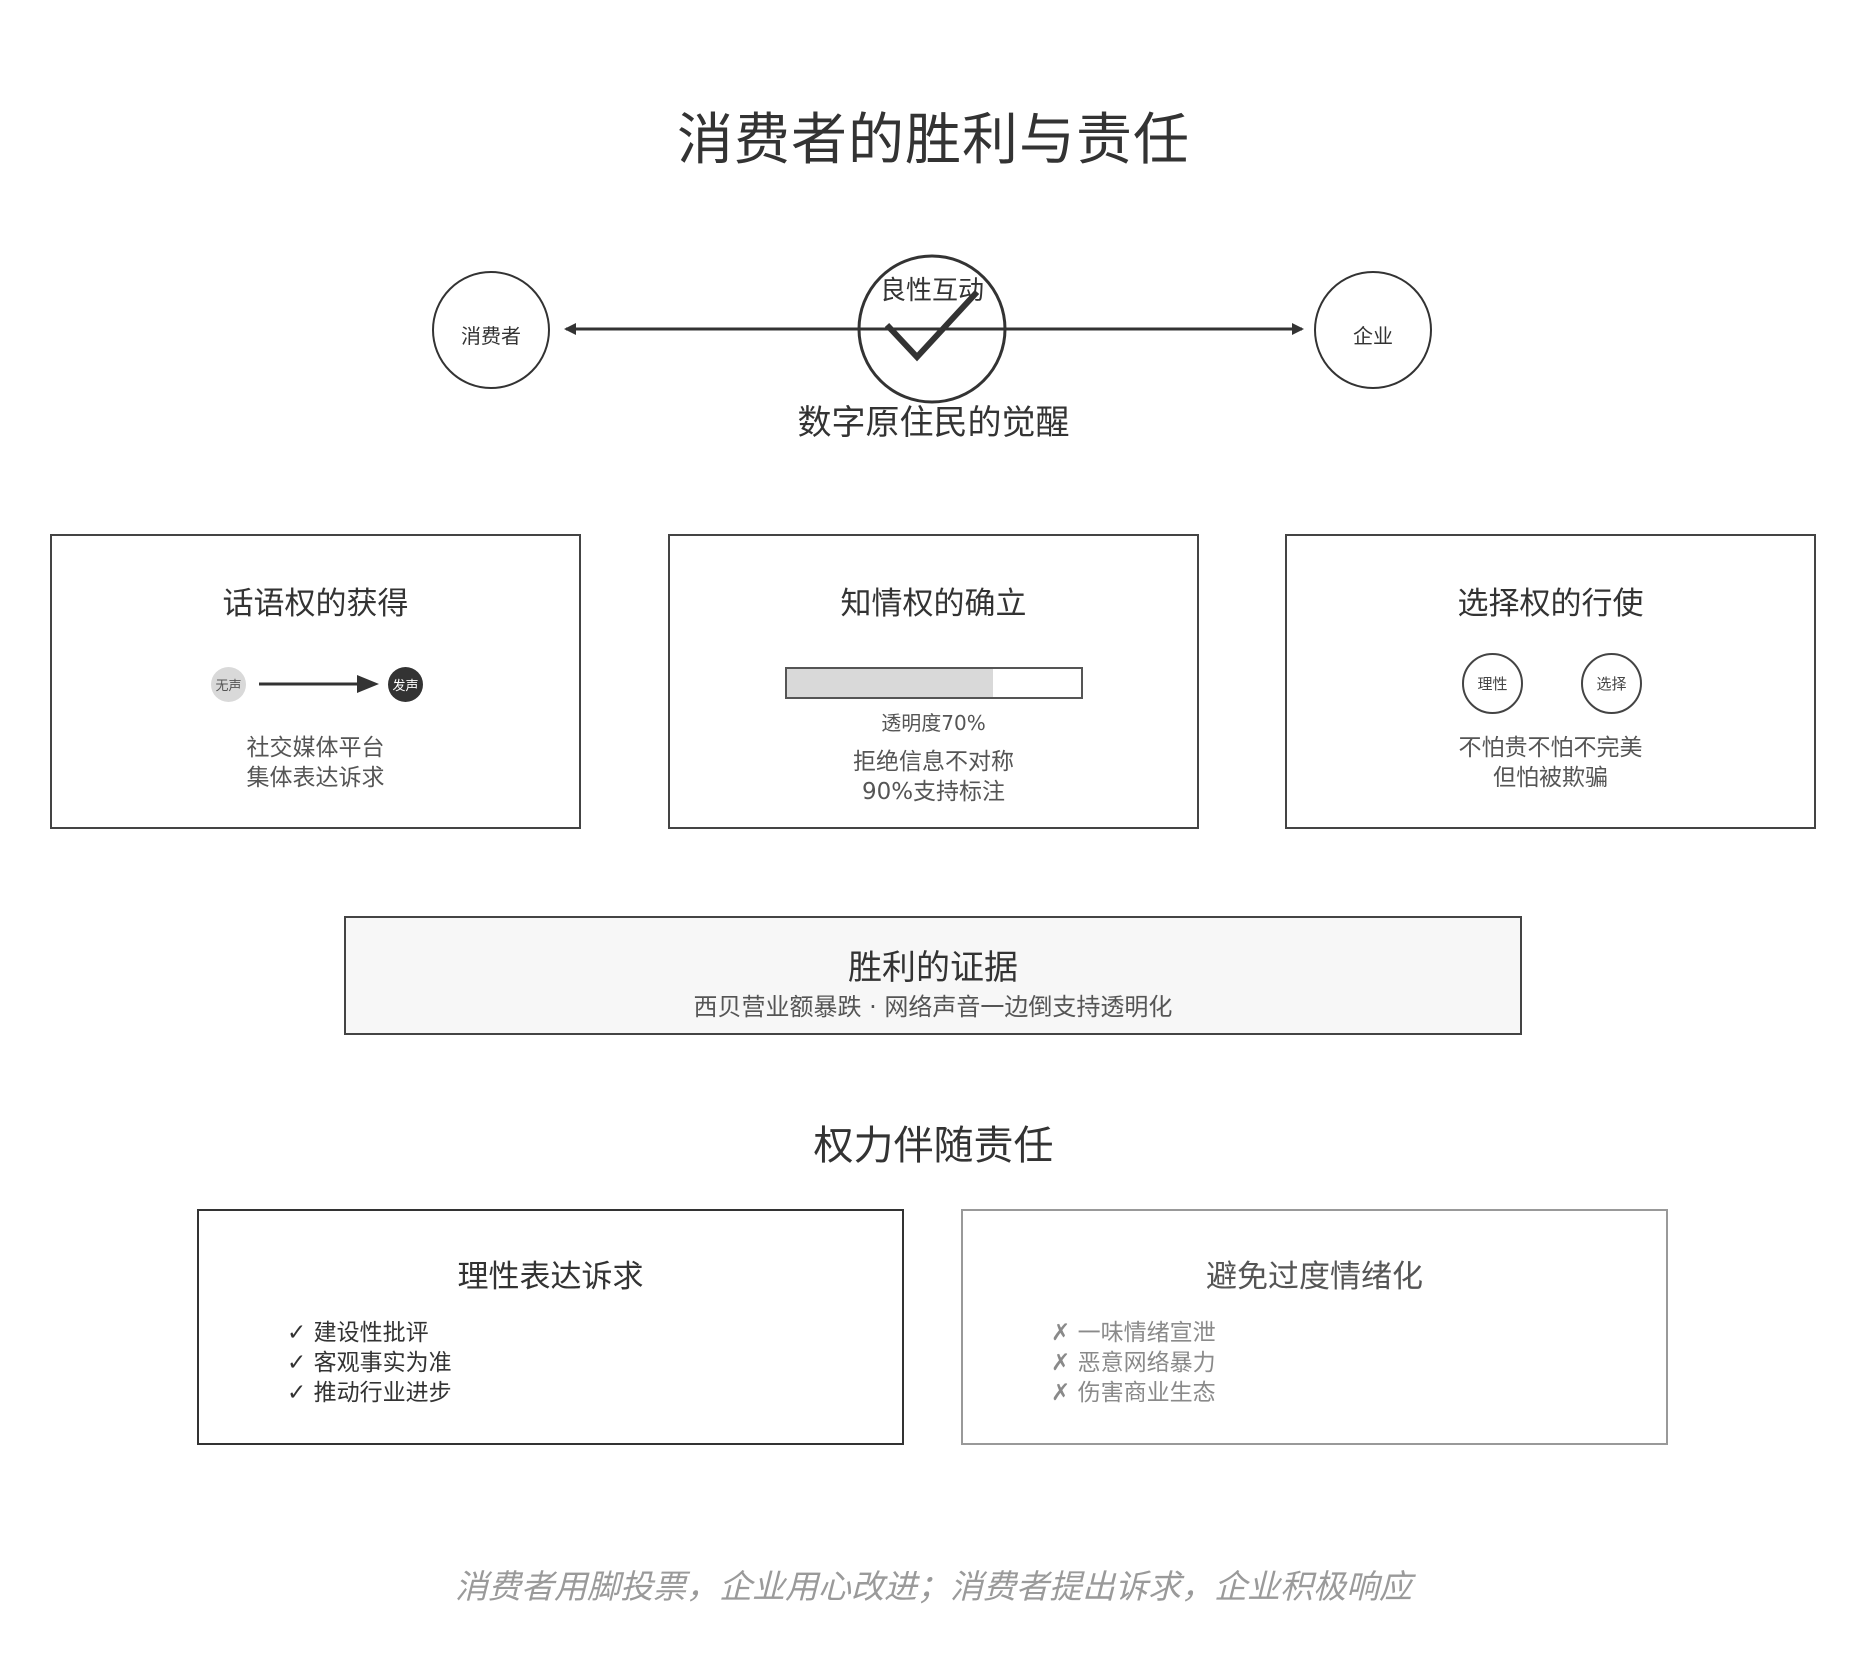  I want to click on section-title-responsibility: 权力伴随责任, so click(933, 1146).